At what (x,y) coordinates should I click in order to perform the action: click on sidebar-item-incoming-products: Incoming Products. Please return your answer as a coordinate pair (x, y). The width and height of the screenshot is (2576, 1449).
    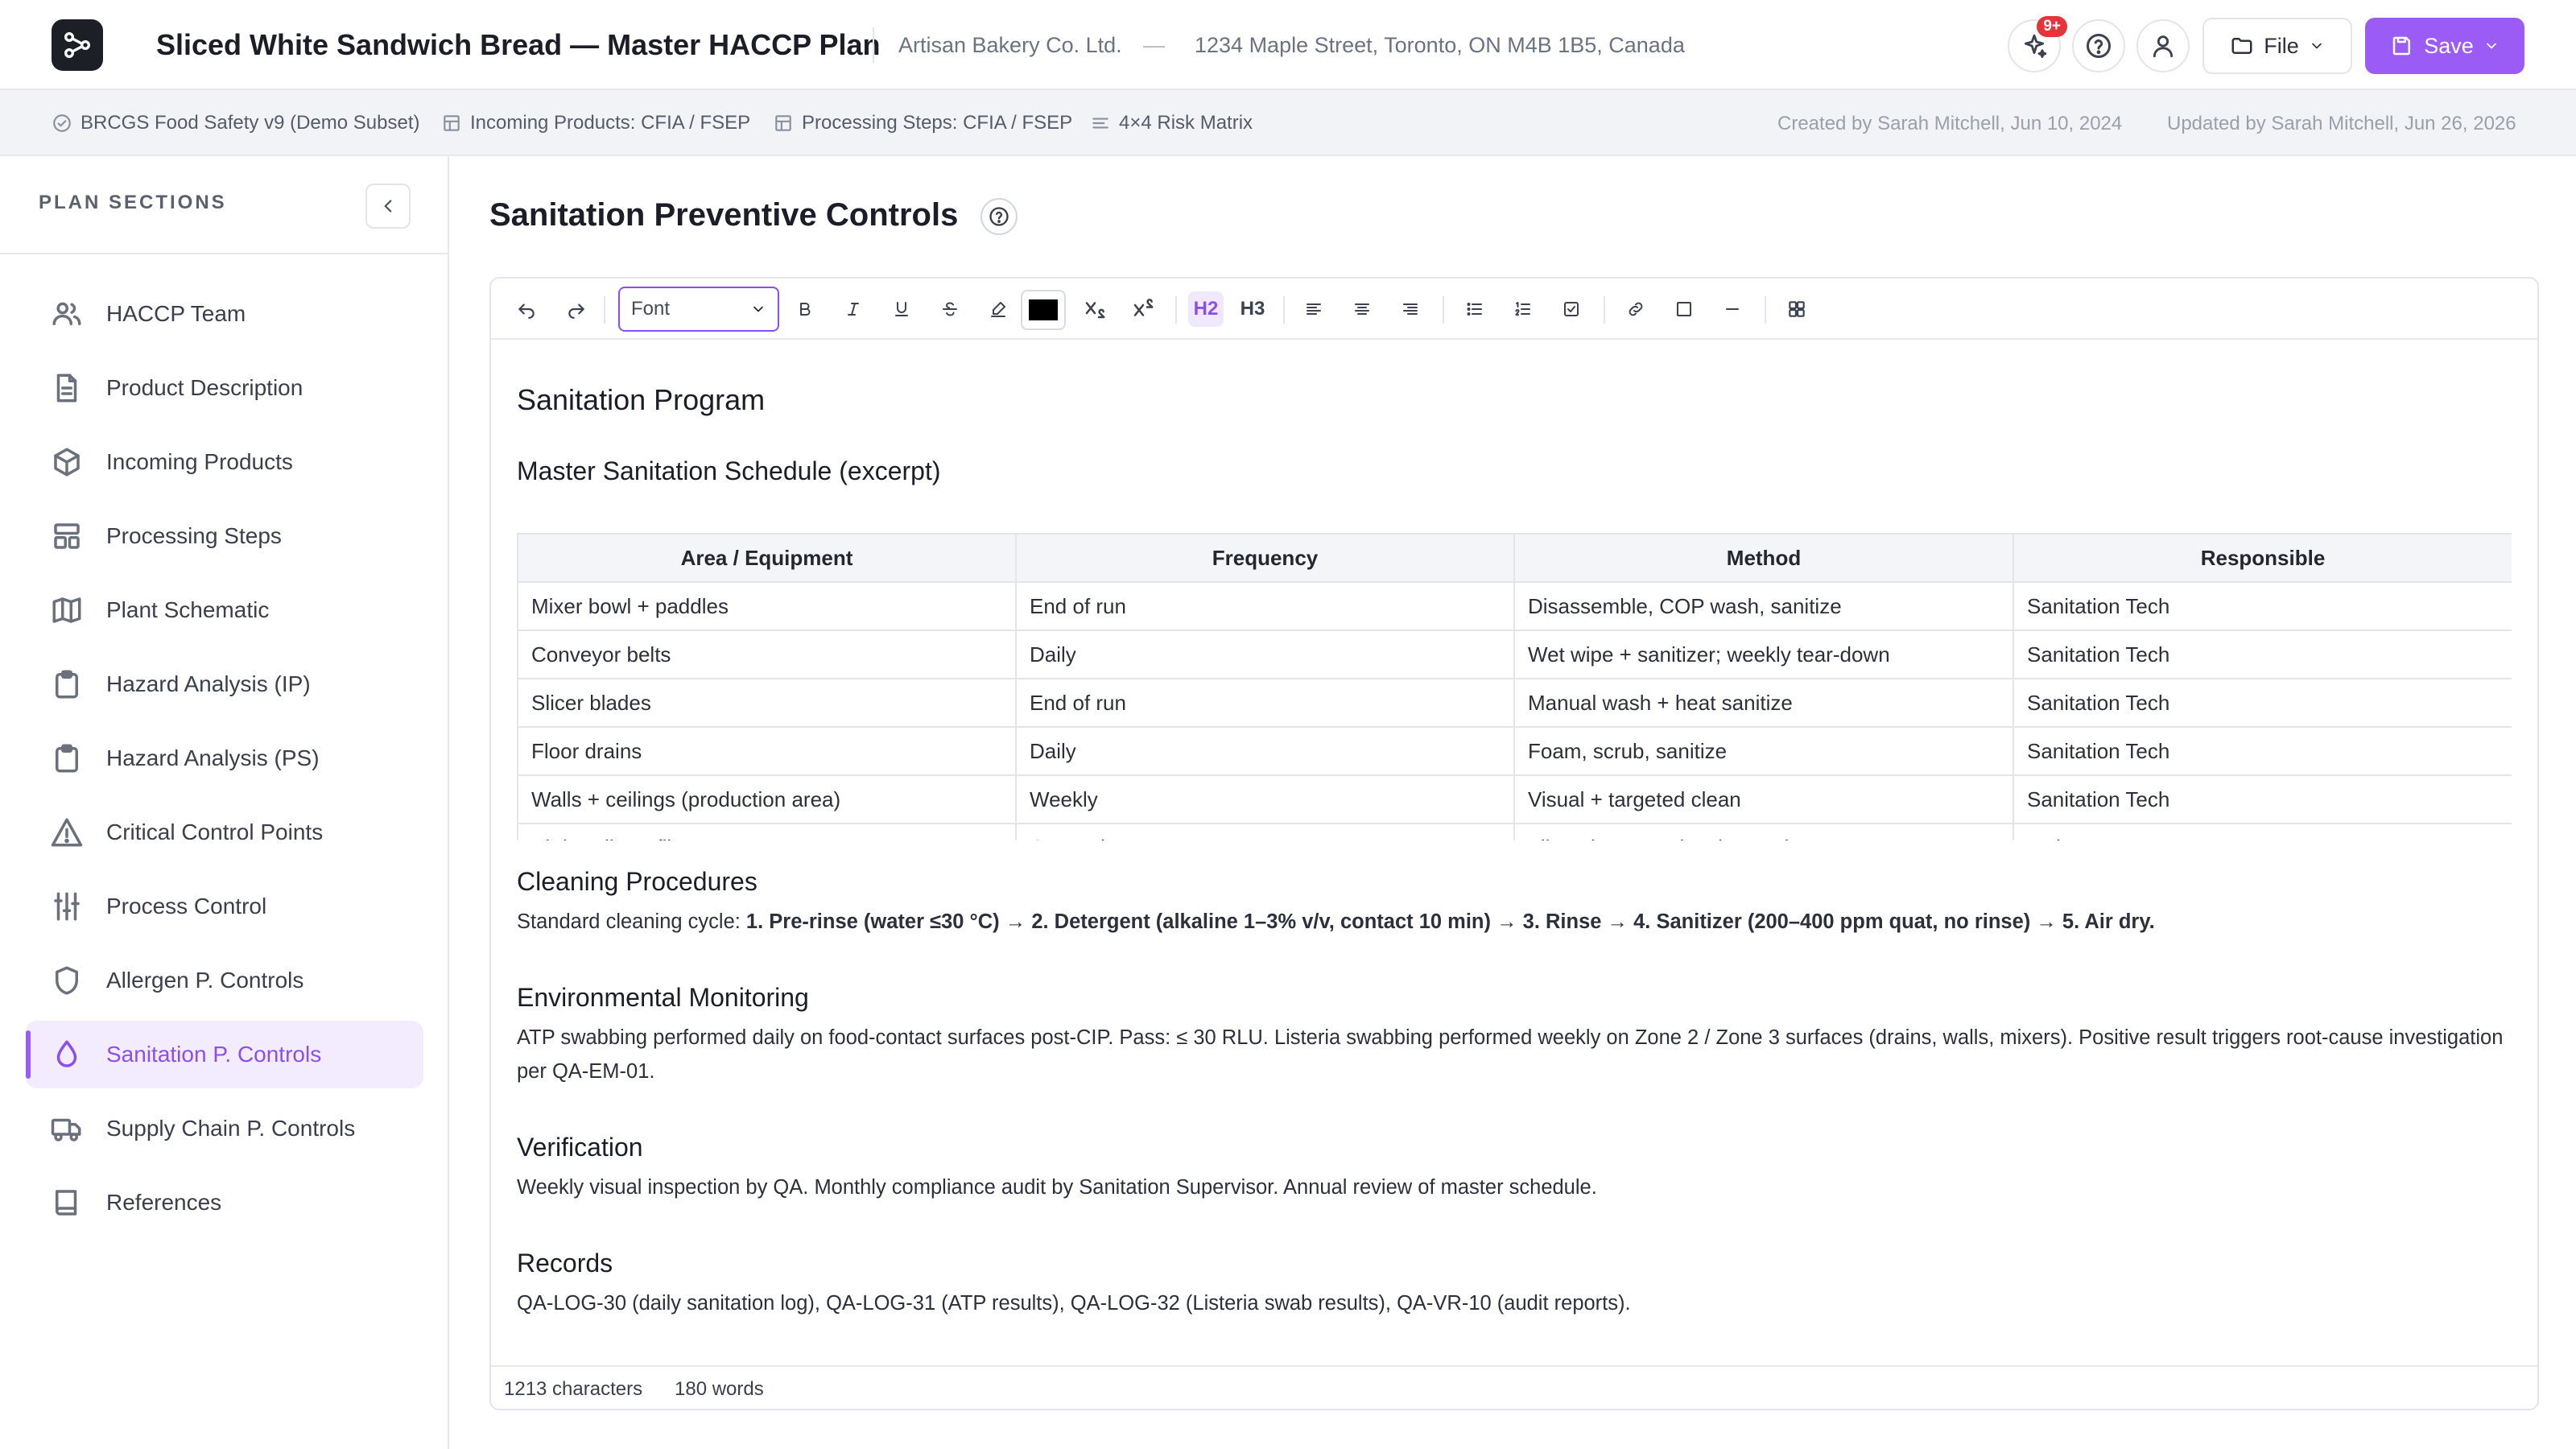
    Looking at the image, I should click on (224, 462).